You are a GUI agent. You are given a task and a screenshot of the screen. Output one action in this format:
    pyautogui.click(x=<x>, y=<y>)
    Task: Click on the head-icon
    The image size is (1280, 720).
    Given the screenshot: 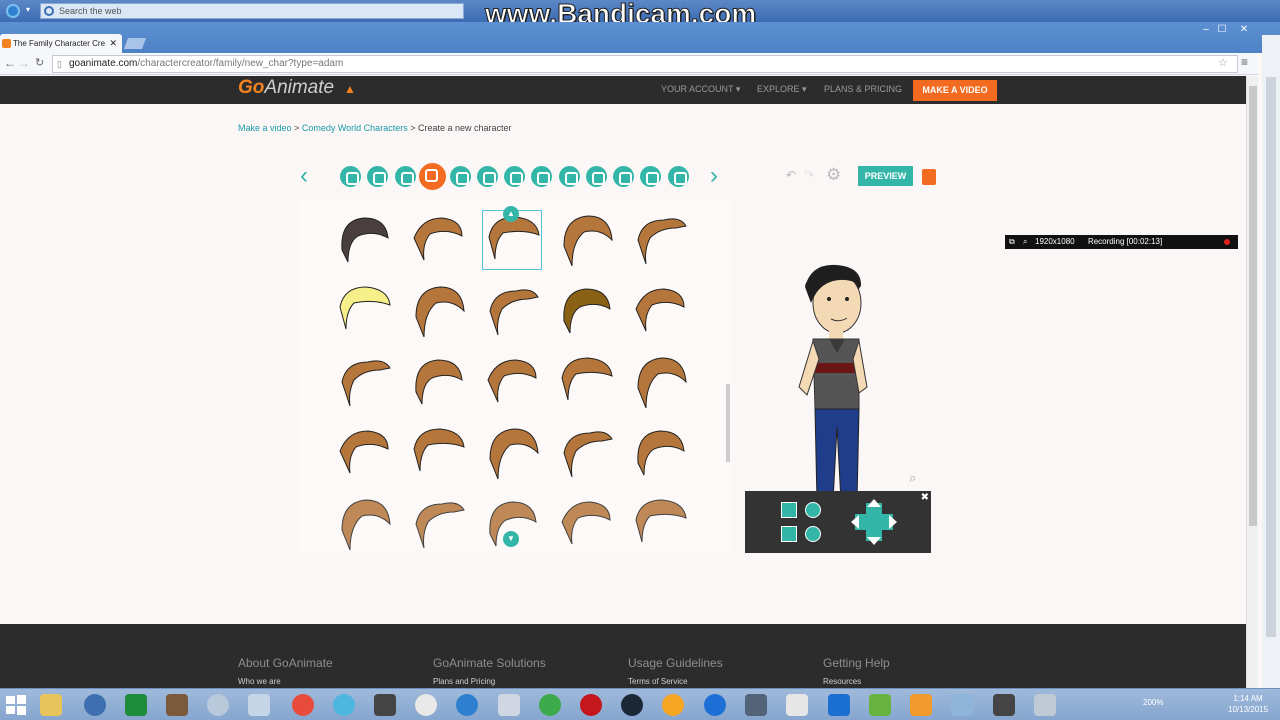 What is the action you would take?
    pyautogui.click(x=460, y=176)
    